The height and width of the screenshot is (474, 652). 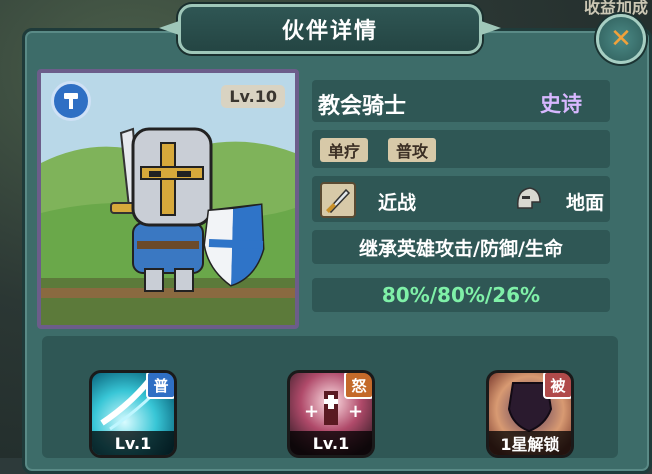 What do you see at coordinates (530, 414) in the screenshot?
I see `skill-passive: 被 1星解锁` at bounding box center [530, 414].